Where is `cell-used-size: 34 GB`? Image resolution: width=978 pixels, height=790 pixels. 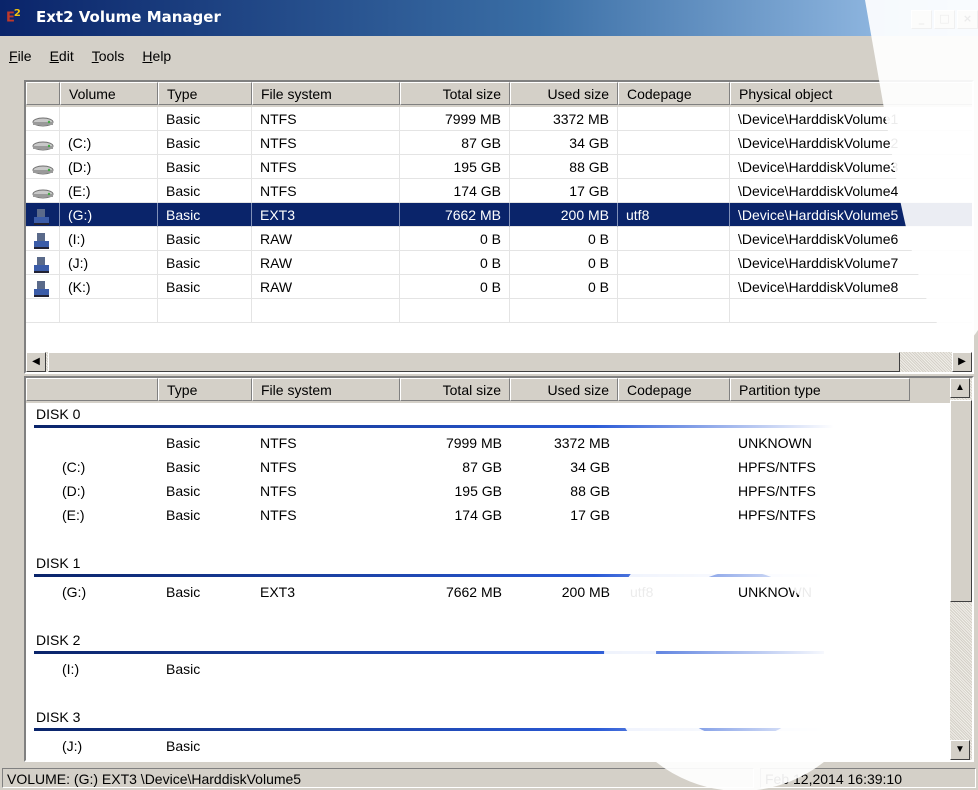 cell-used-size: 34 GB is located at coordinates (564, 143).